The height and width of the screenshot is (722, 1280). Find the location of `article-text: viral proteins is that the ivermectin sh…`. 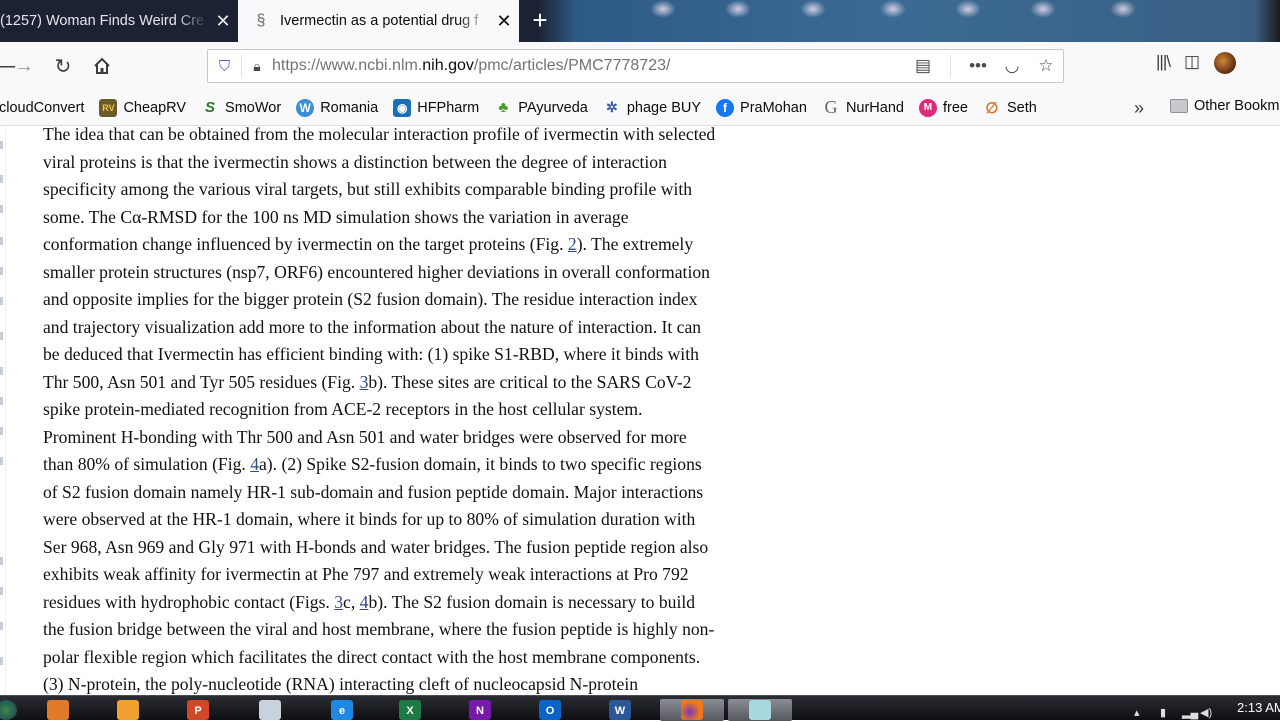

article-text: viral proteins is that the ivermectin sh… is located at coordinates (355, 161).